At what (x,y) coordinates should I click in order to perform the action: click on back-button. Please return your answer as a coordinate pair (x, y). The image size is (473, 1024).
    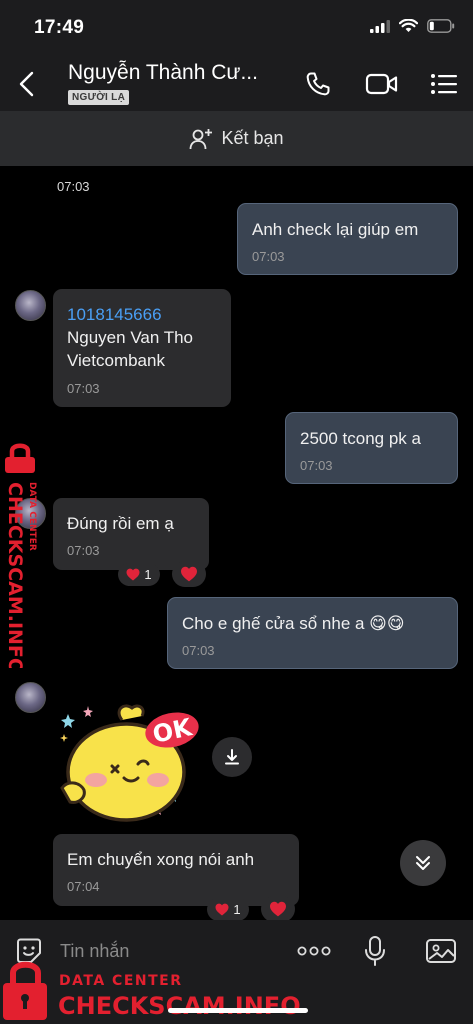
    Looking at the image, I should click on (28, 84).